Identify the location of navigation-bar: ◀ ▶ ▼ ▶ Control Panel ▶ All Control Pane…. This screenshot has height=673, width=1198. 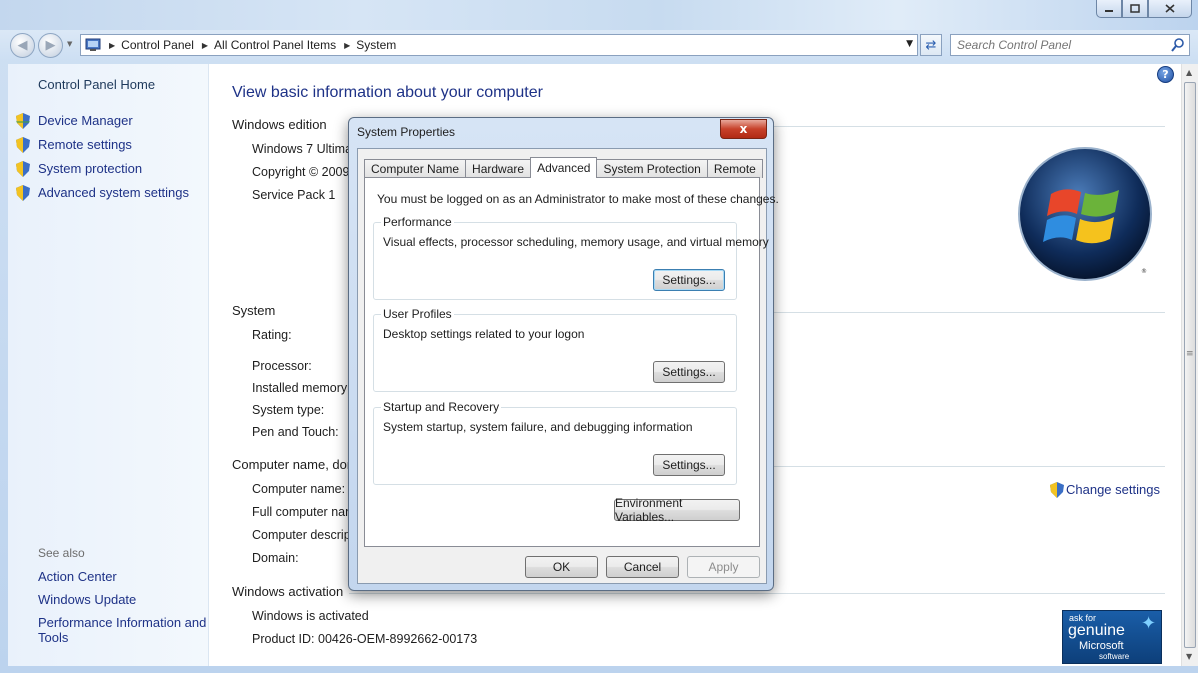
(599, 45).